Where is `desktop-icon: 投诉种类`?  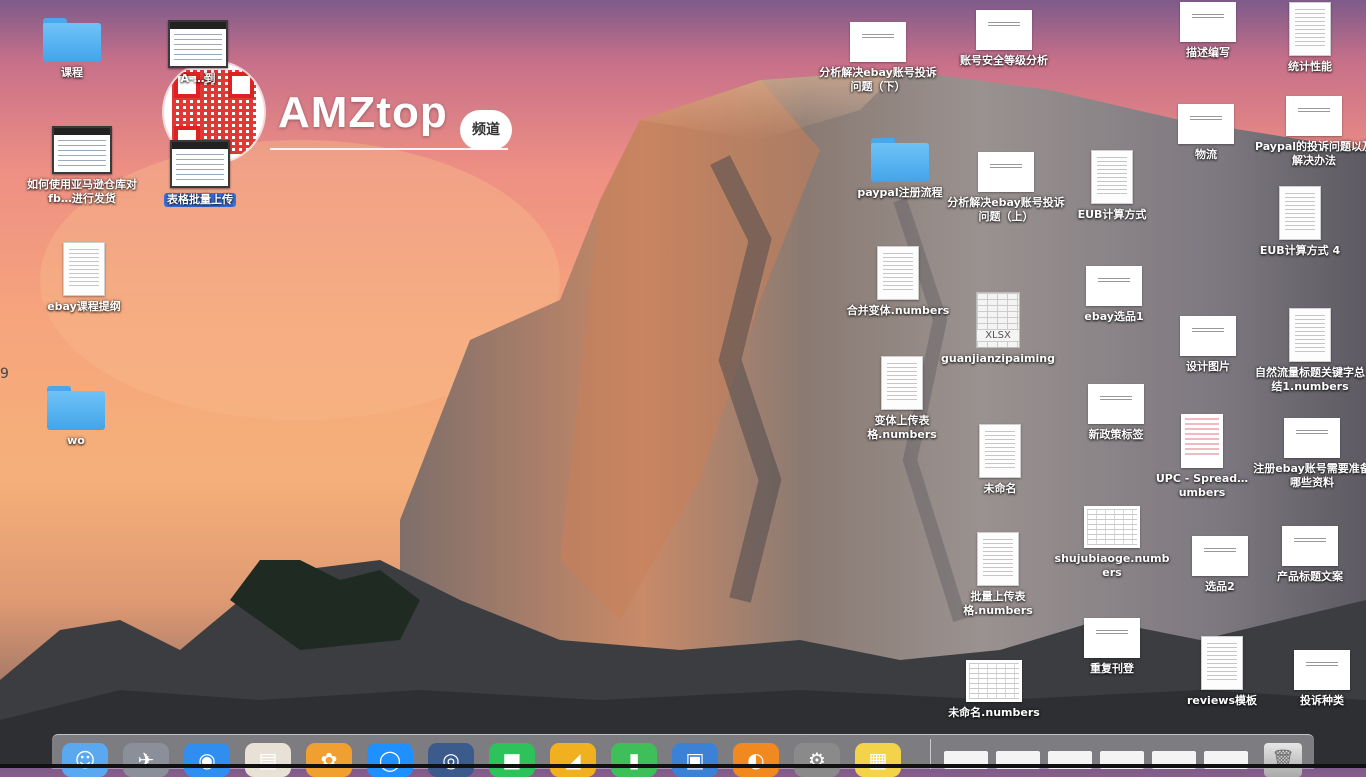 desktop-icon: 投诉种类 is located at coordinates (1314, 679).